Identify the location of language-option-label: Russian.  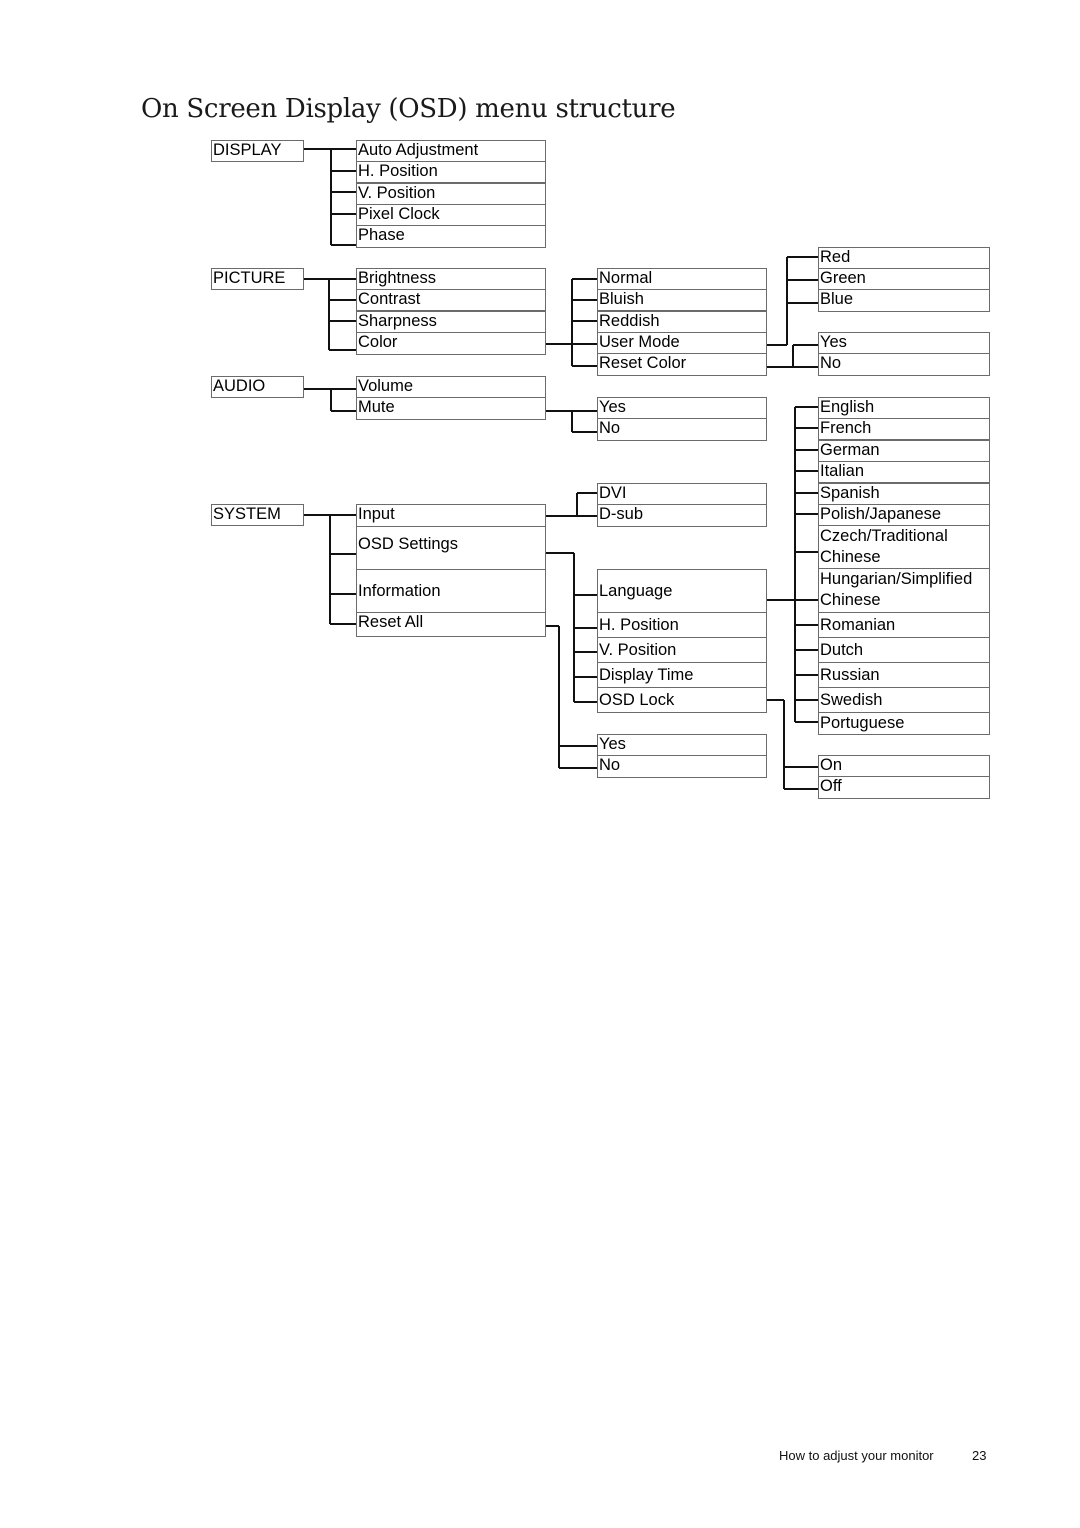
(850, 674).